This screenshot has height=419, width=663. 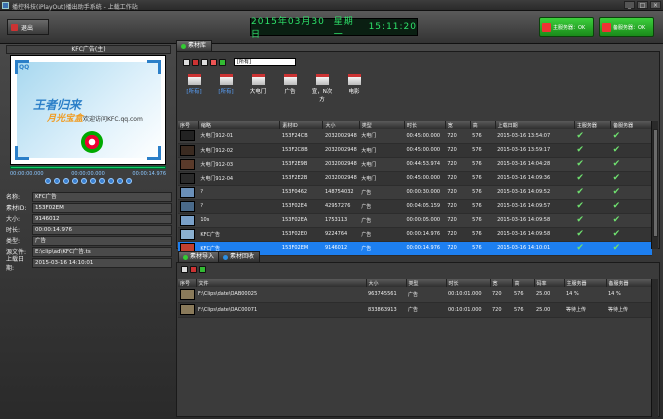 What do you see at coordinates (334, 28) in the screenshot?
I see `date-time-display: 2015年03月30日 星期一 15:11:20` at bounding box center [334, 28].